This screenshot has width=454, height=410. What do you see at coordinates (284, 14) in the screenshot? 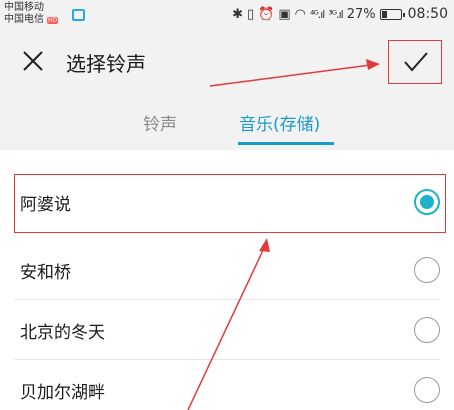
I see `hd-call-icon: ▣` at bounding box center [284, 14].